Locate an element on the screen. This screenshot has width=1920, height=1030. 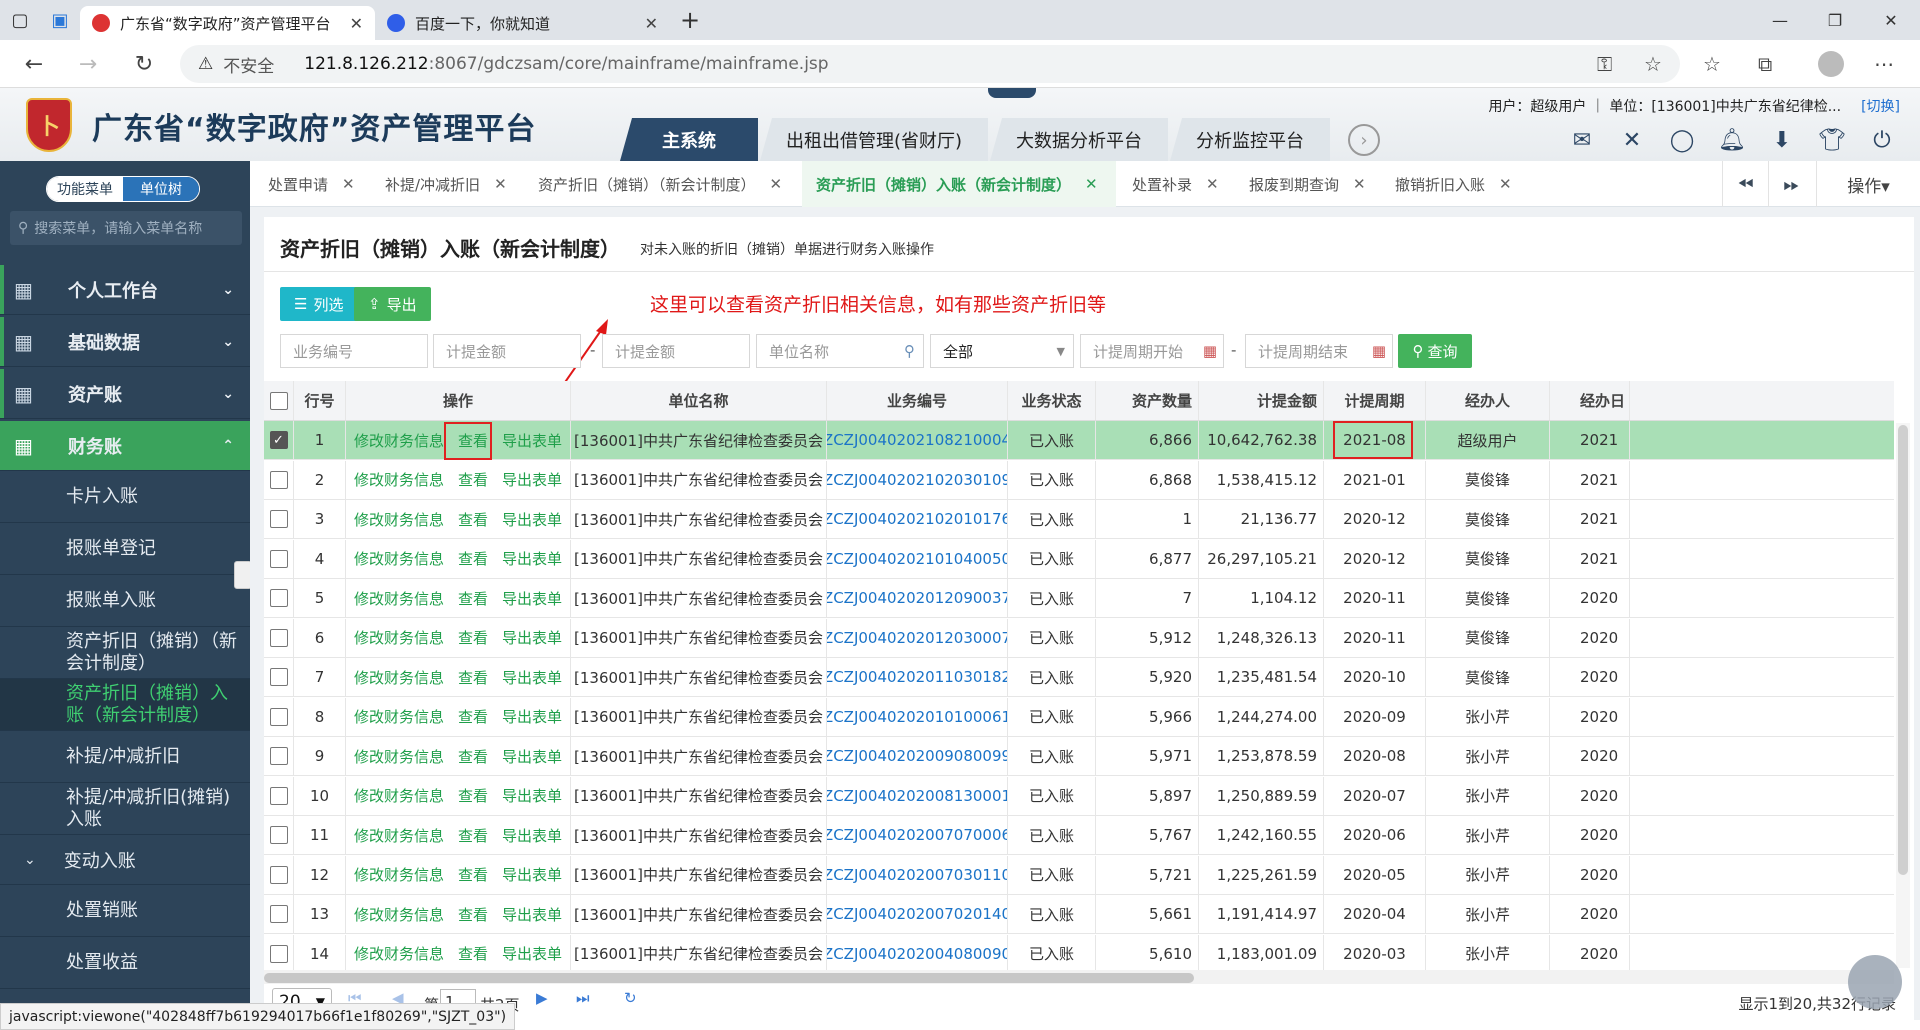
cell-biz-text: ZCZJ0040202108210004 is located at coordinates (917, 440).